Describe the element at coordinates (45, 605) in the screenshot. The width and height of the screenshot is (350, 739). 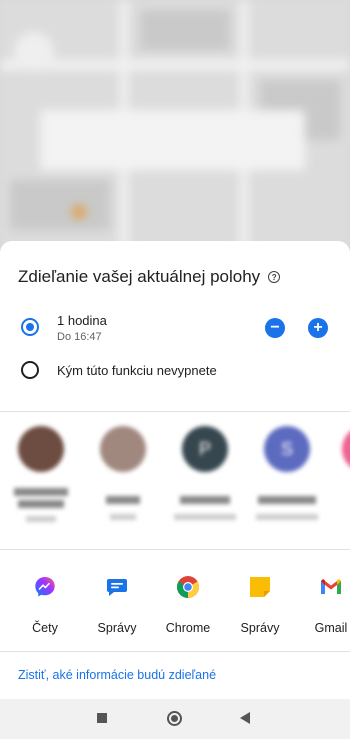
I see `app-item: Čety` at that location.